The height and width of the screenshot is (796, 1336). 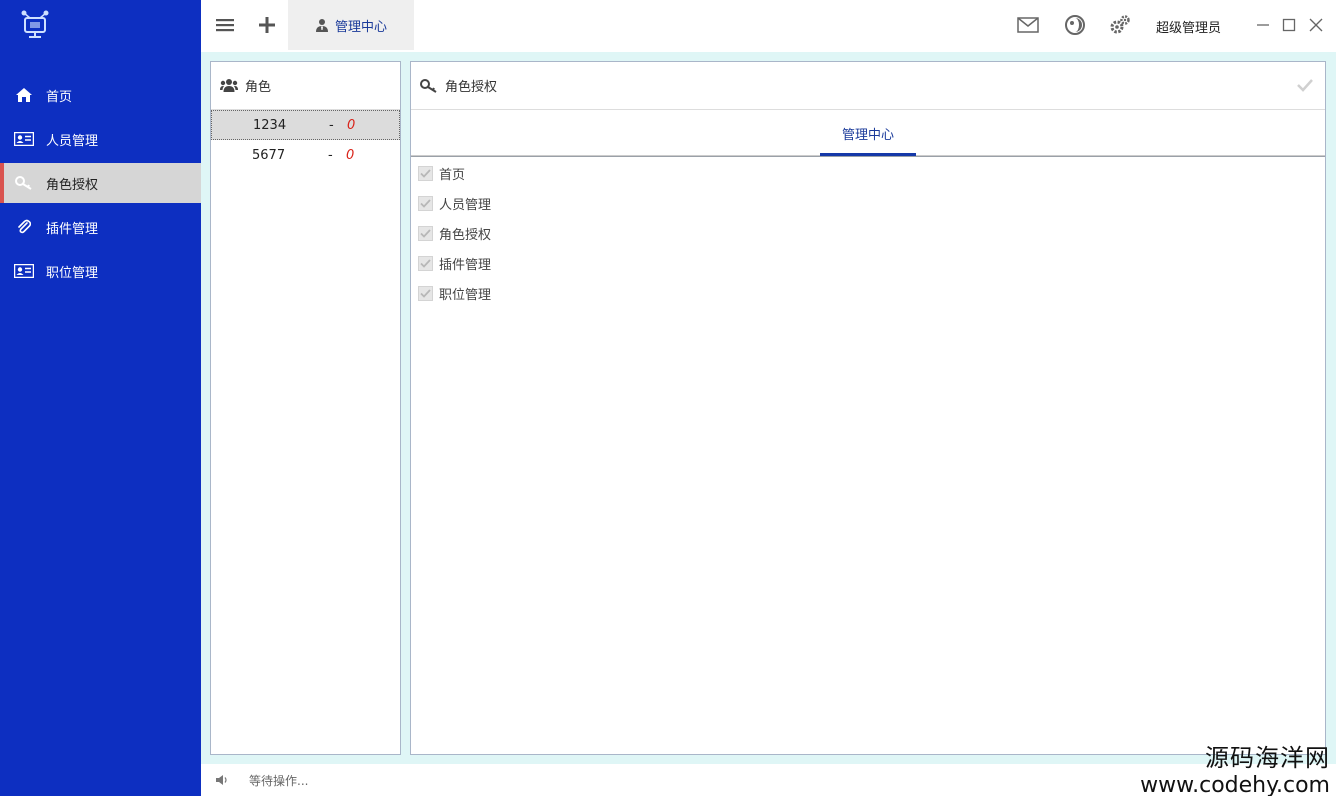 What do you see at coordinates (1188, 26) in the screenshot?
I see `user-name: 超级管理员` at bounding box center [1188, 26].